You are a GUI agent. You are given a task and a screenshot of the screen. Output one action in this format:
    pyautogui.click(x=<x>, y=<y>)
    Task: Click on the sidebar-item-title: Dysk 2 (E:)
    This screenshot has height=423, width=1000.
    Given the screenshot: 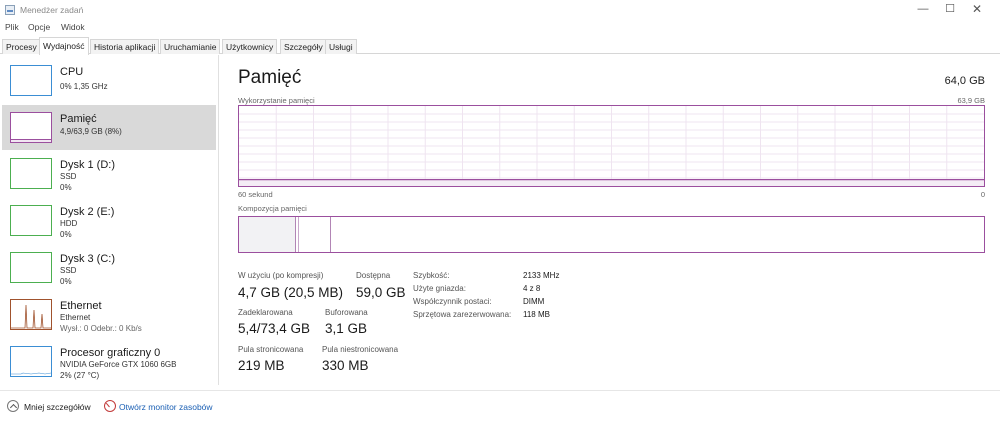 What is the action you would take?
    pyautogui.click(x=87, y=212)
    